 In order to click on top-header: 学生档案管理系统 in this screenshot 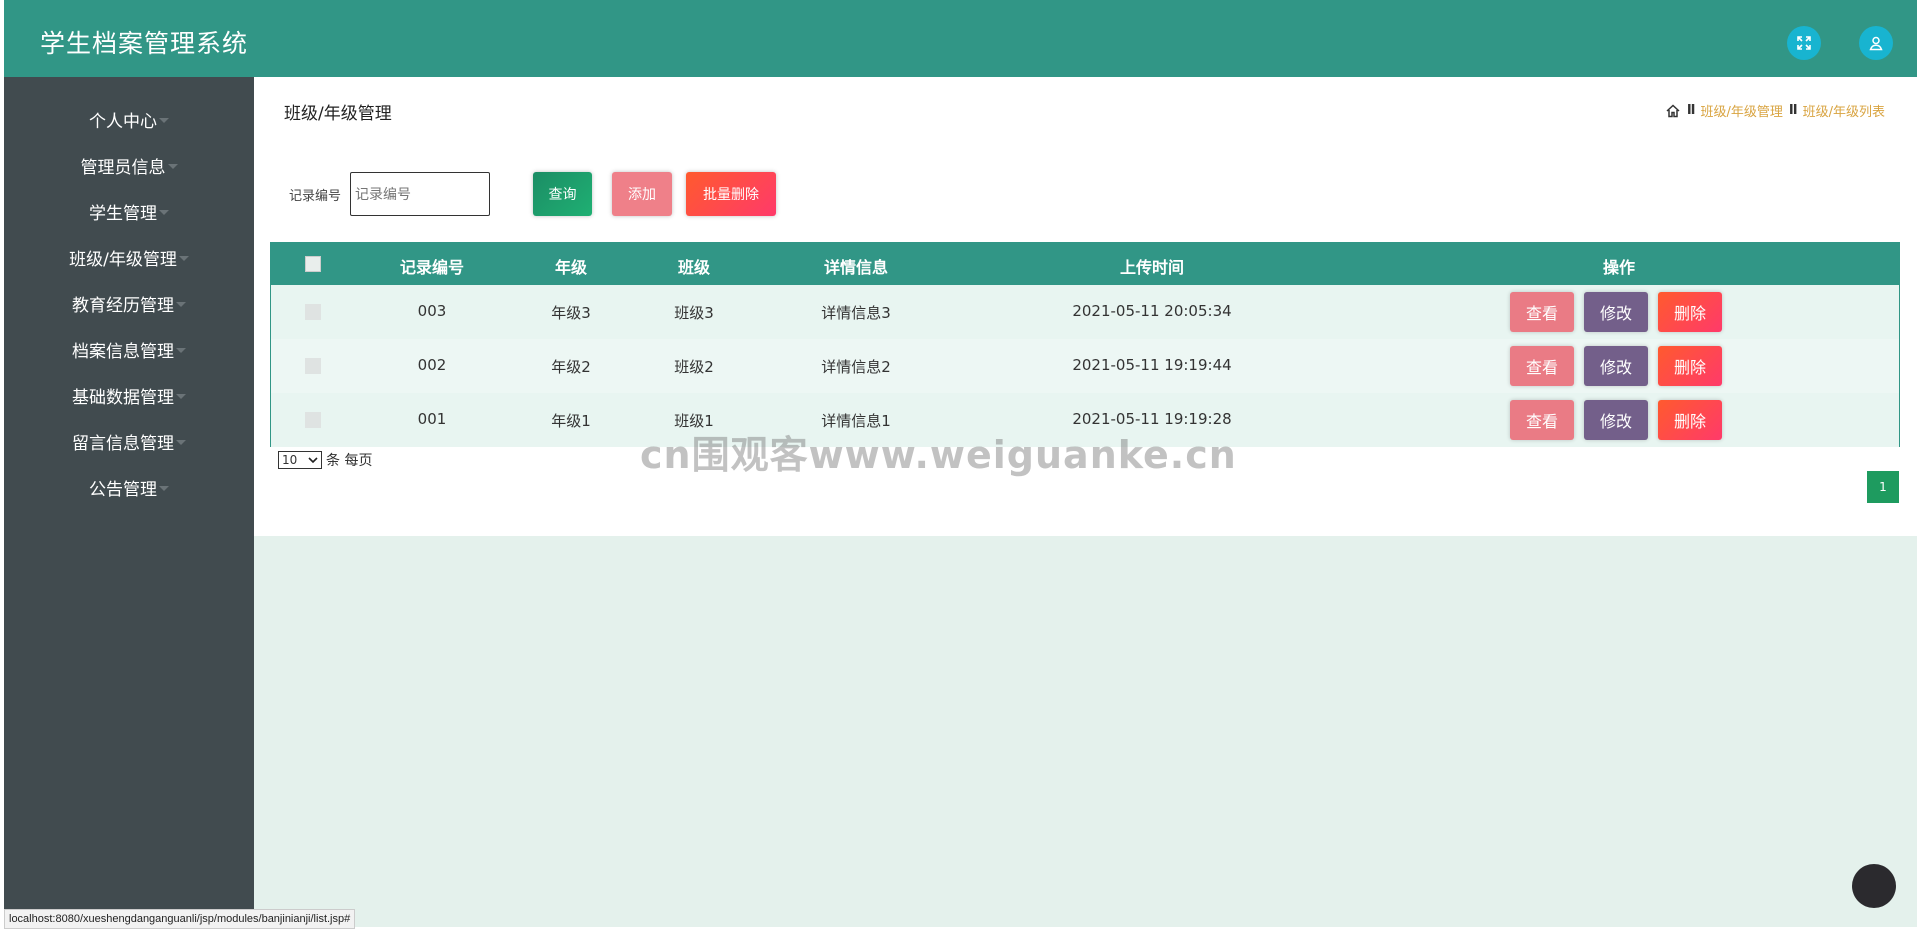, I will do `click(960, 38)`.